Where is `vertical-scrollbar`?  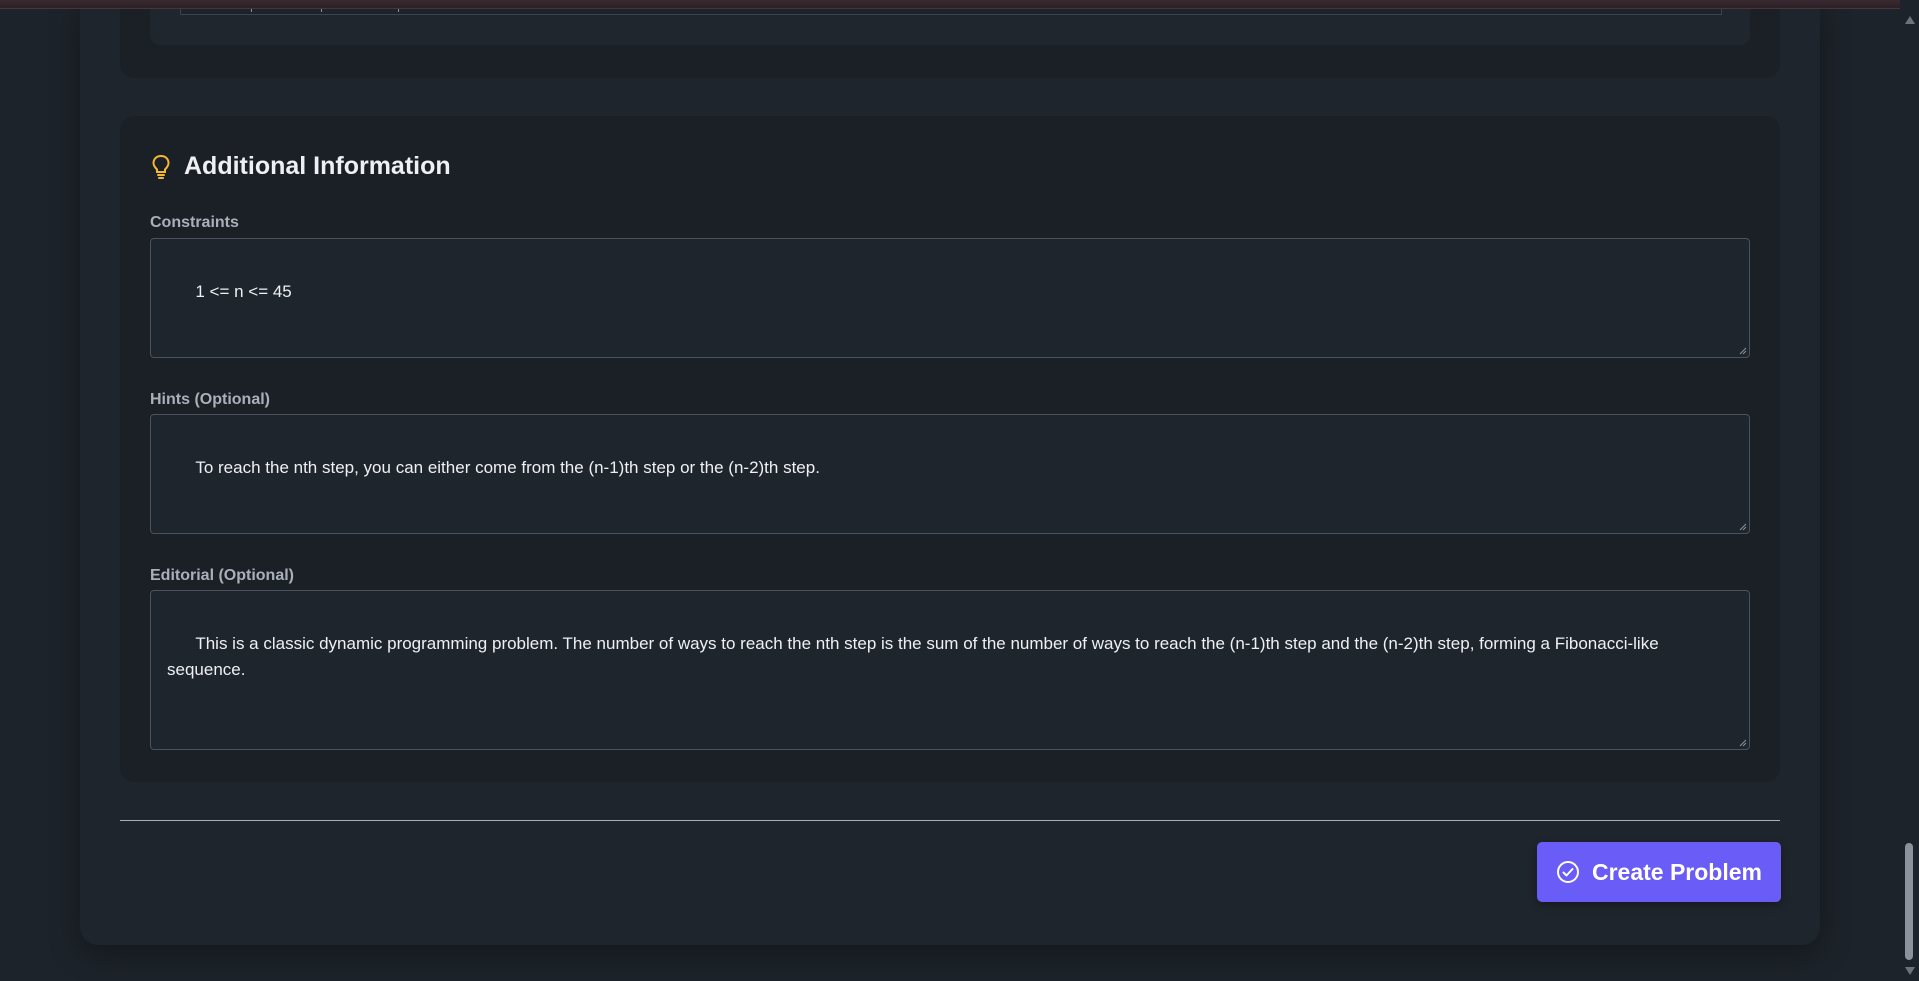
vertical-scrollbar is located at coordinates (1909, 490).